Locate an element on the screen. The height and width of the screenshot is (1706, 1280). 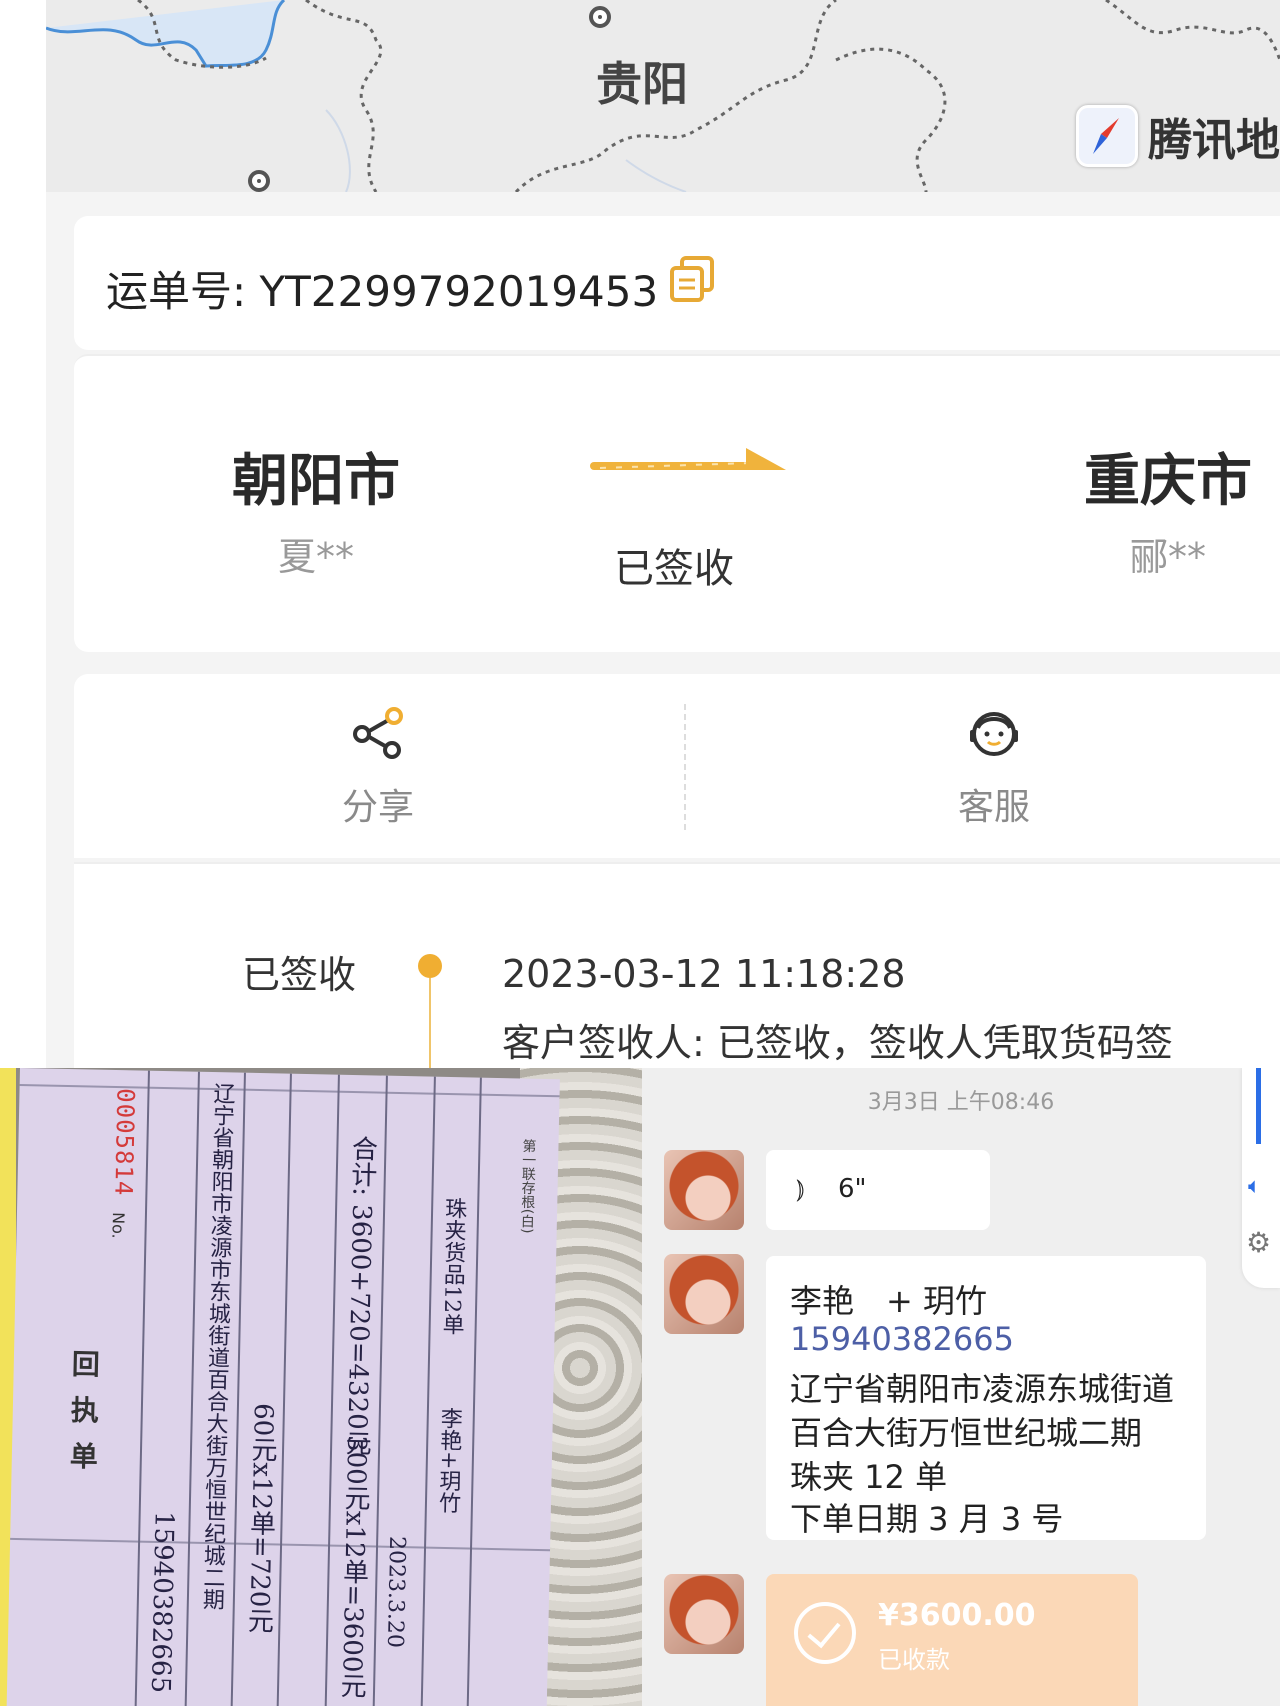
message-order-date: 下单日期 3 月 3 号 is located at coordinates (927, 1519).